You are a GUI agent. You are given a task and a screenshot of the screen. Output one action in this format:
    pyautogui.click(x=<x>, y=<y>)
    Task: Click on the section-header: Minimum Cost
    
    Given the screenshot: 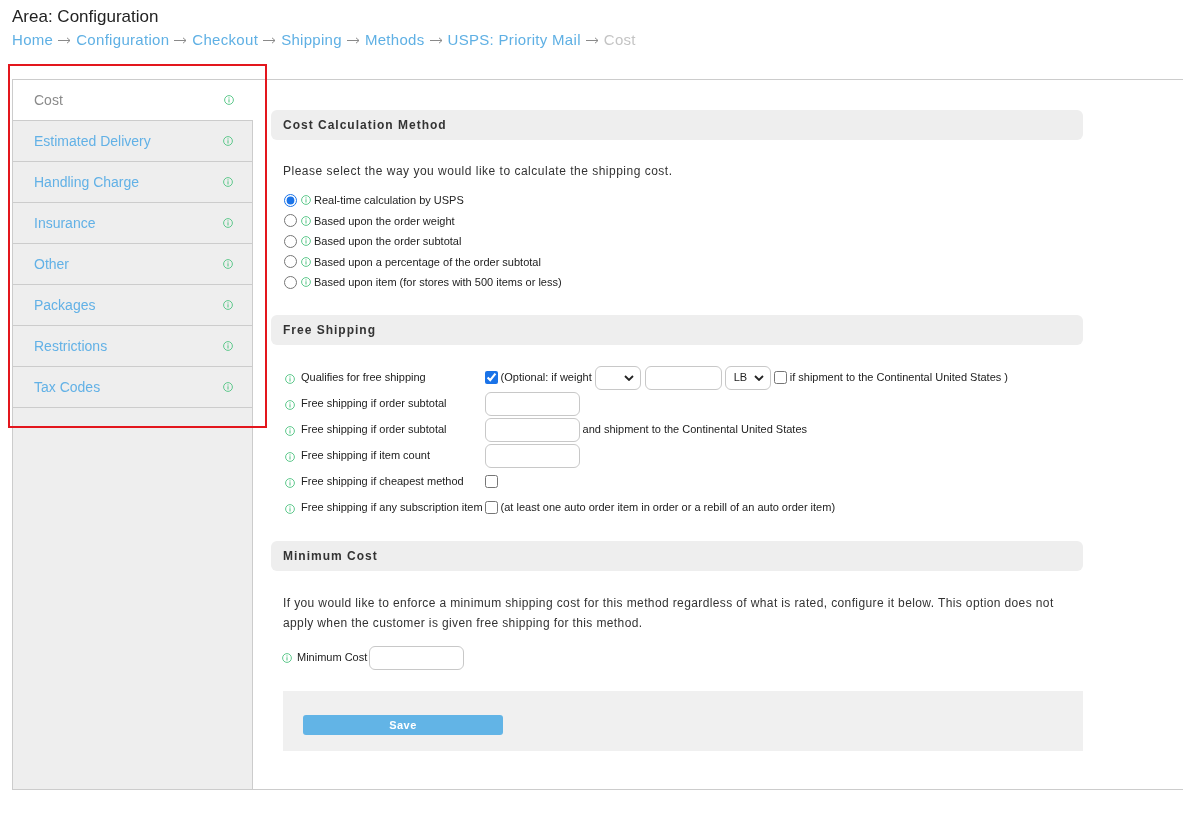 What is the action you would take?
    pyautogui.click(x=677, y=555)
    